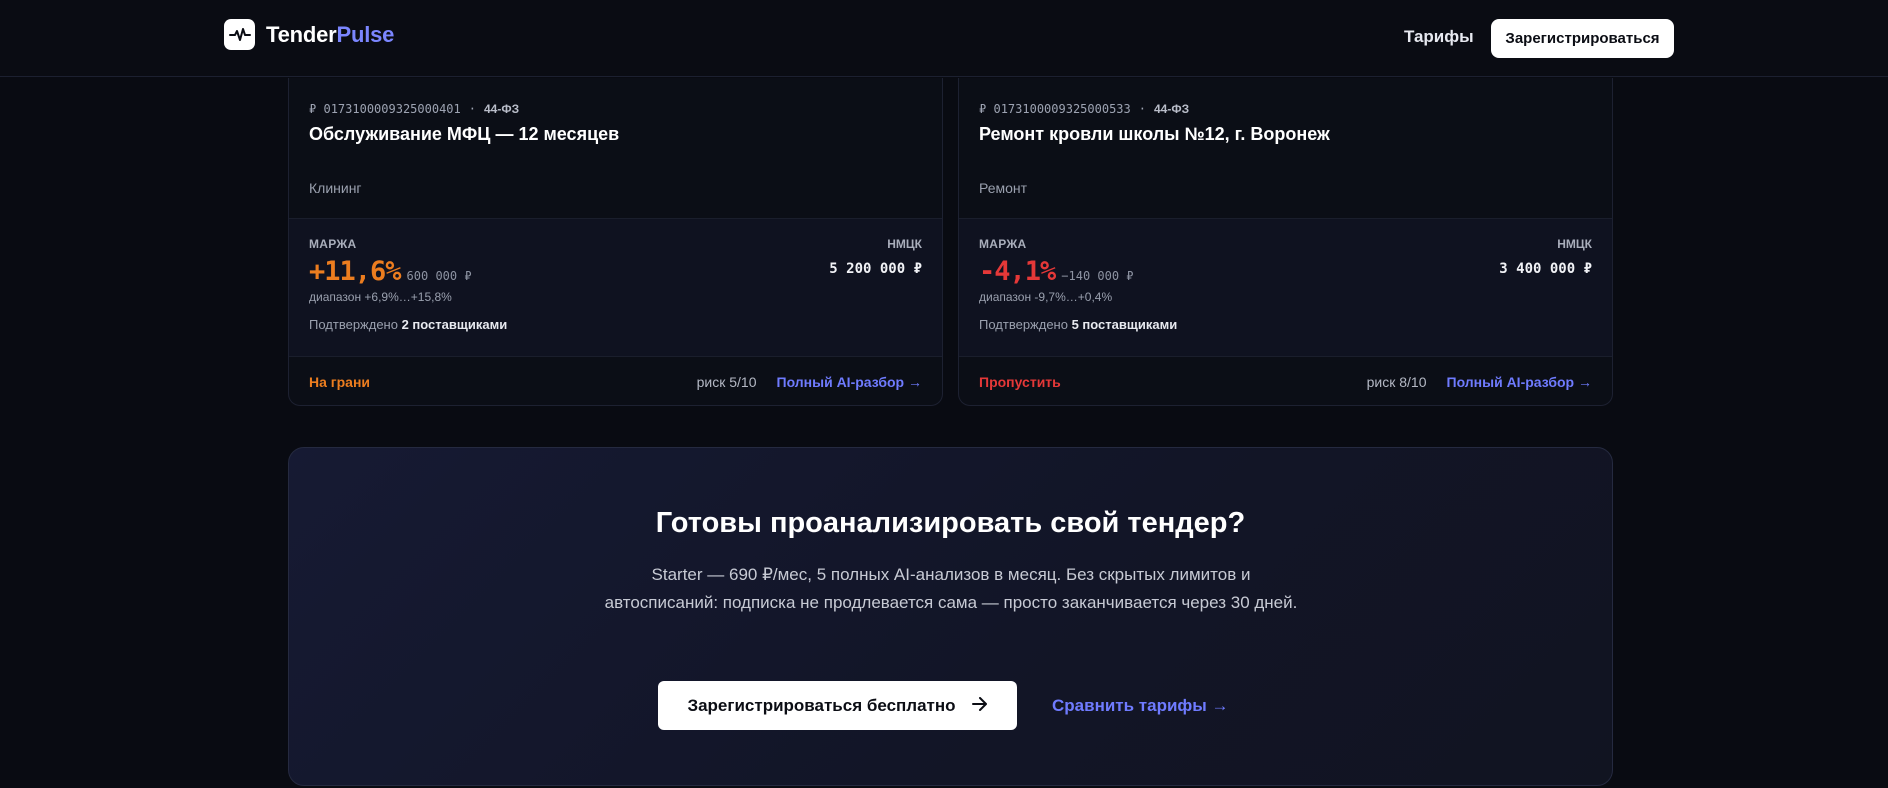  Describe the element at coordinates (1396, 381) in the screenshot. I see `risk-score: риск 8/10` at that location.